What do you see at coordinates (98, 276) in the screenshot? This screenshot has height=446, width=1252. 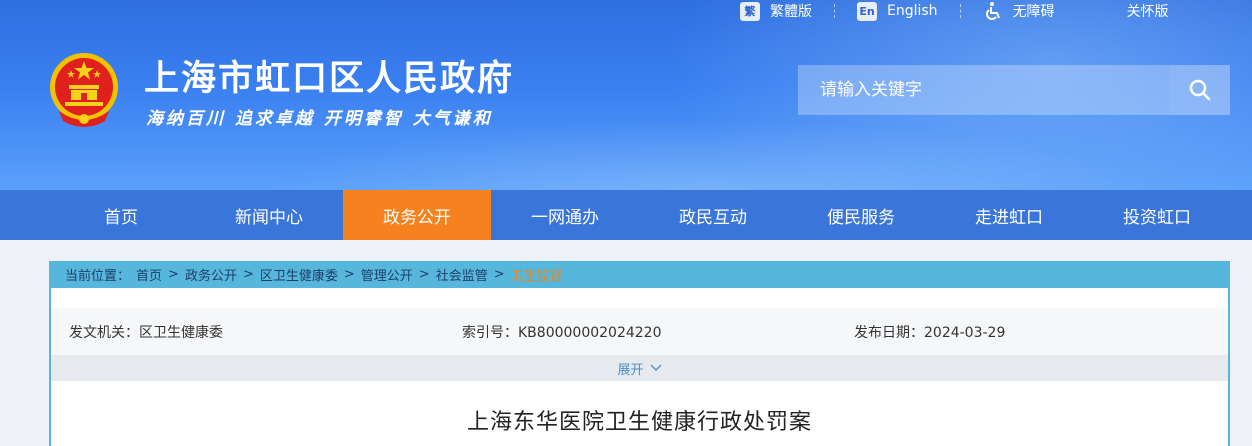 I see `breadcrumb-prefix: 当前位置：` at bounding box center [98, 276].